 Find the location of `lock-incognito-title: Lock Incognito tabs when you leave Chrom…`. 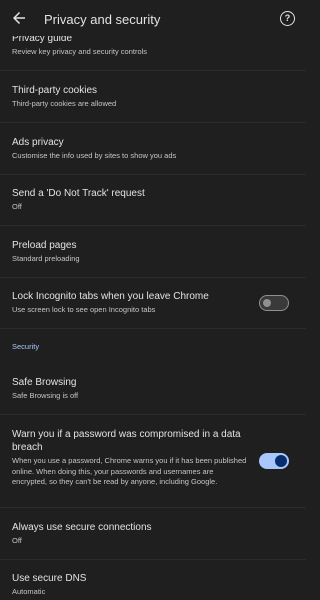

lock-incognito-title: Lock Incognito tabs when you leave Chrom… is located at coordinates (110, 296).